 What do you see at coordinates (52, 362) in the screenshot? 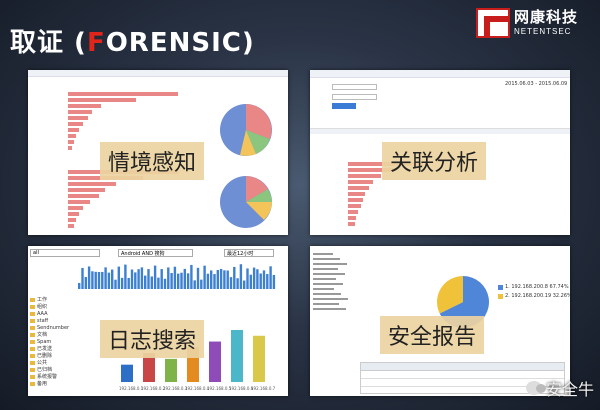
I see `folder-item: 公共` at bounding box center [52, 362].